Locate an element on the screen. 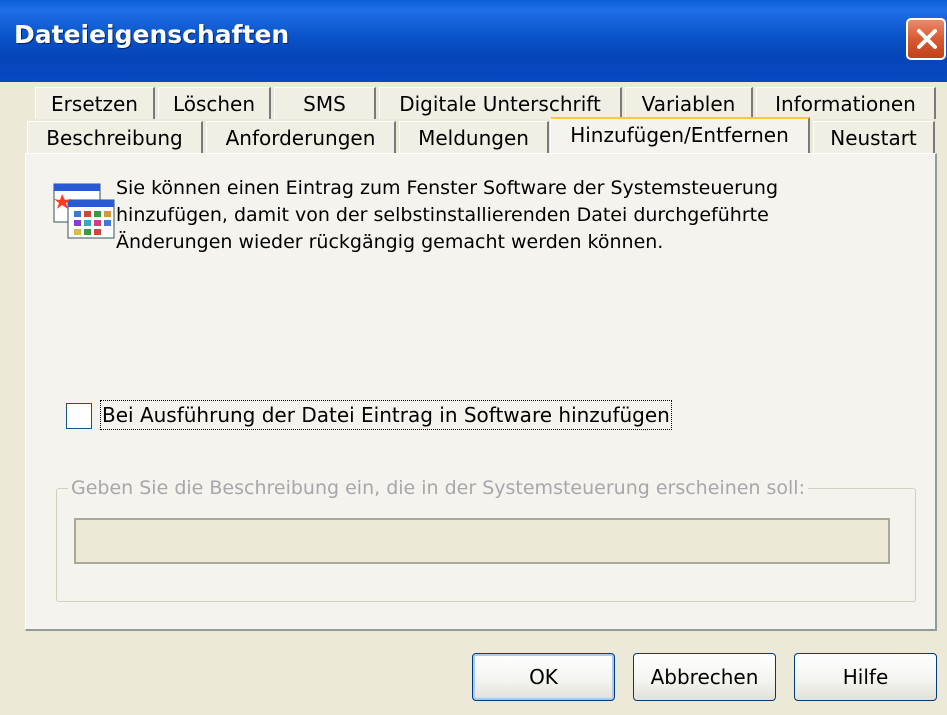  help-button: Hilfe is located at coordinates (865, 677).